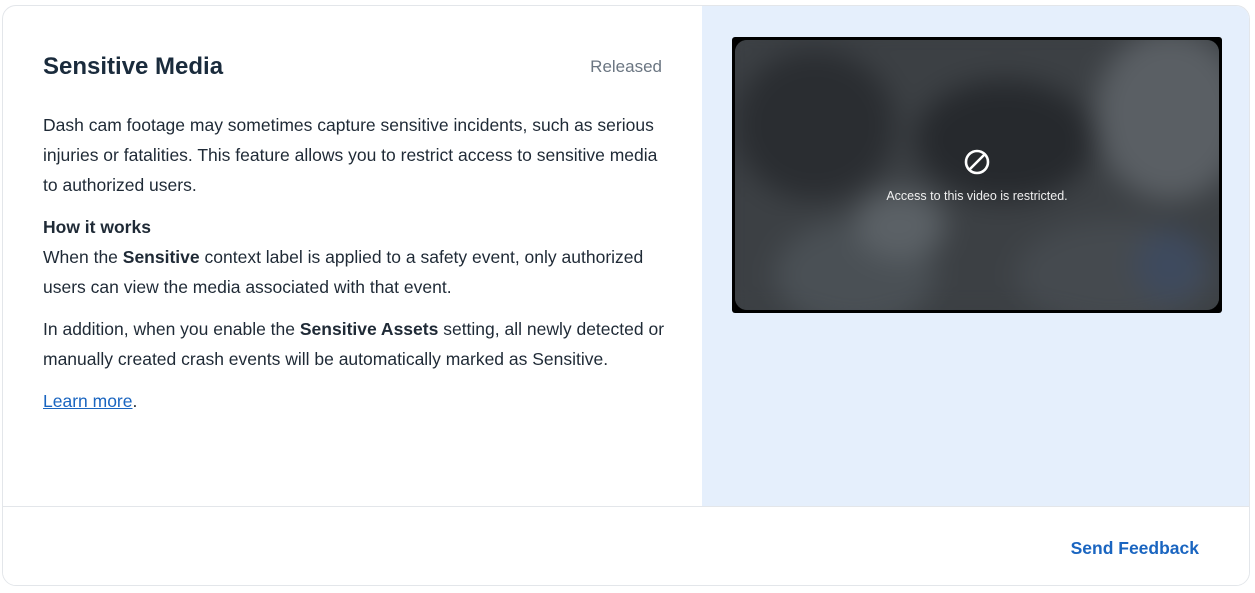 The width and height of the screenshot is (1255, 593). I want to click on status-badge: Released, so click(626, 66).